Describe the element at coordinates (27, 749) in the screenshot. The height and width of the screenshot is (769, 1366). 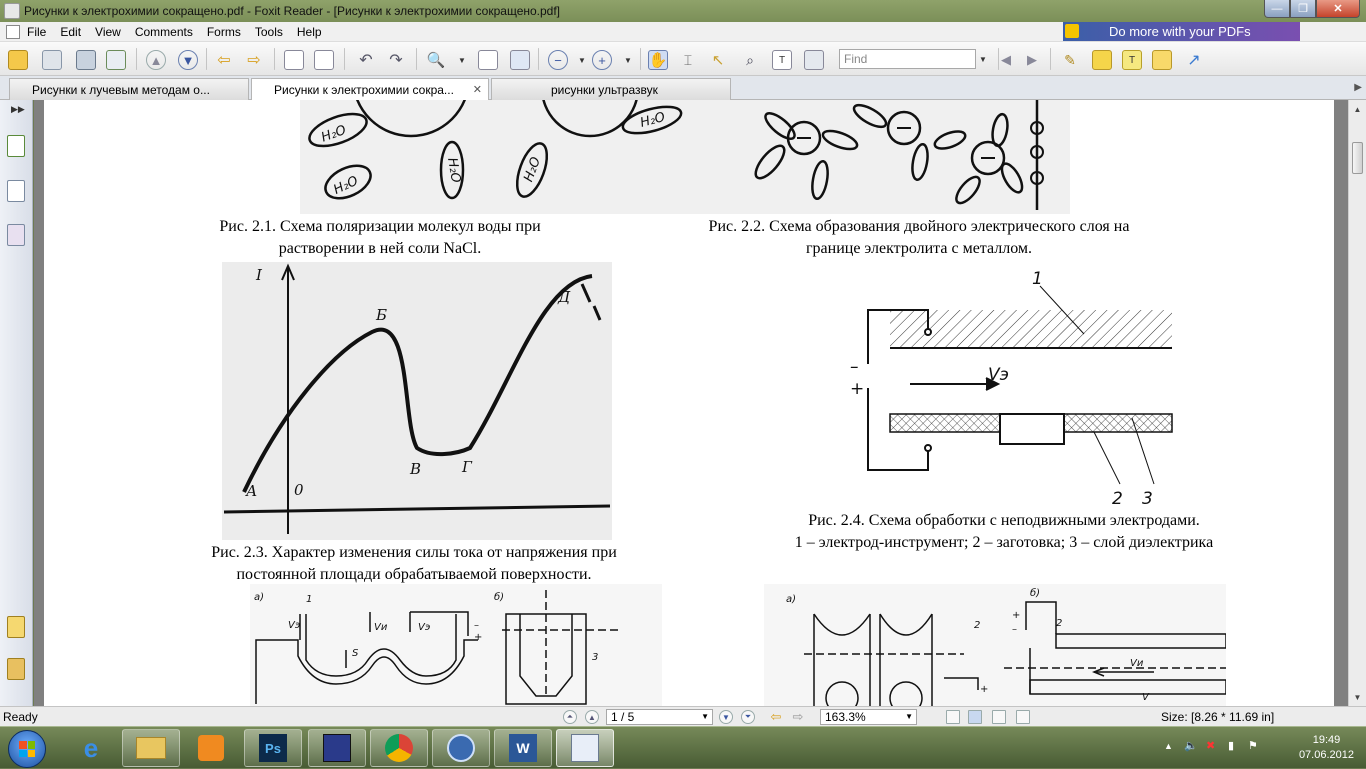
I see `start-button` at that location.